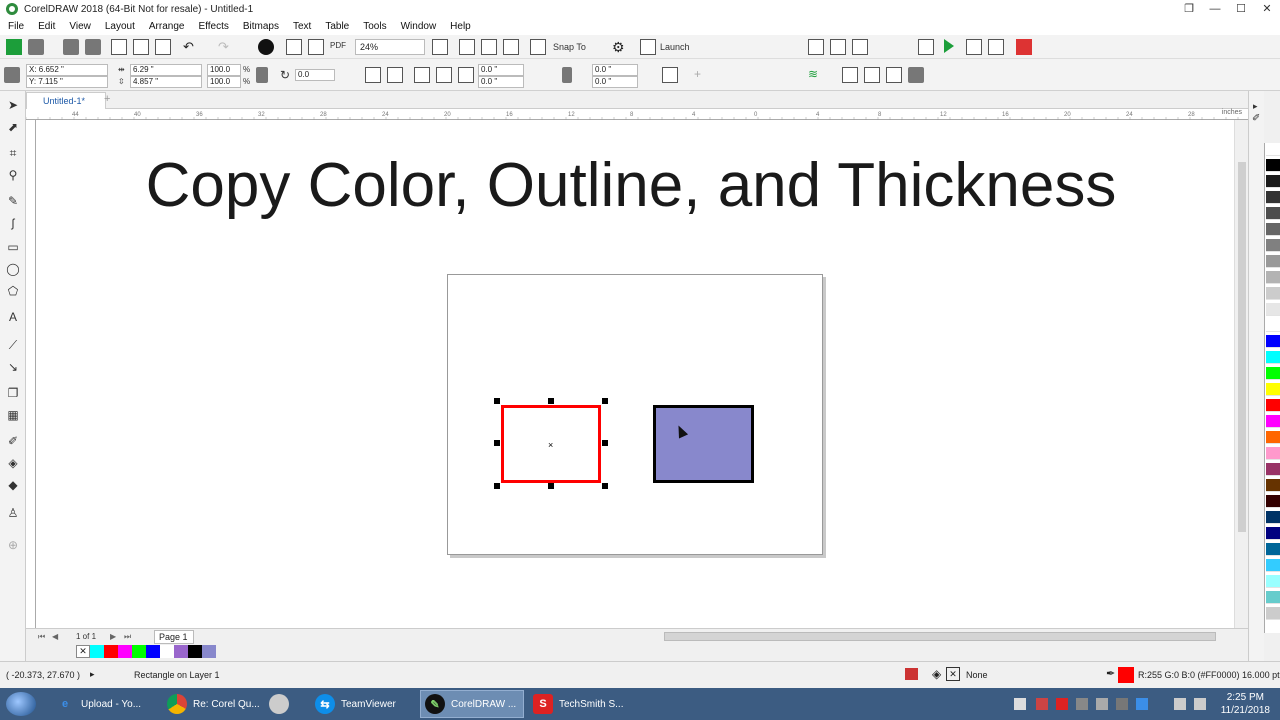 Image resolution: width=1280 pixels, height=720 pixels. What do you see at coordinates (294, 47) in the screenshot?
I see `import-icon` at bounding box center [294, 47].